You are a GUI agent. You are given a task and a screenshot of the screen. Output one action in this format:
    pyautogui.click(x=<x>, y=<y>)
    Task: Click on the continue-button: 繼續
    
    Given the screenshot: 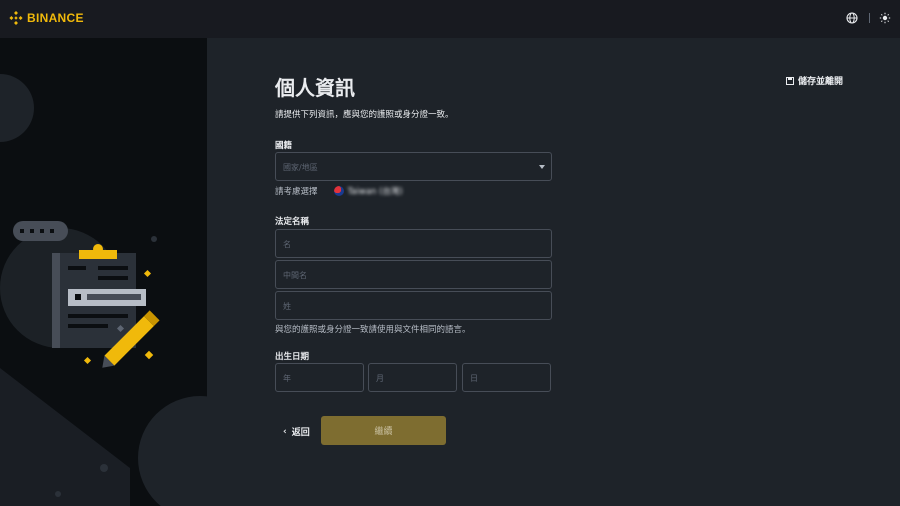 What is the action you would take?
    pyautogui.click(x=383, y=430)
    